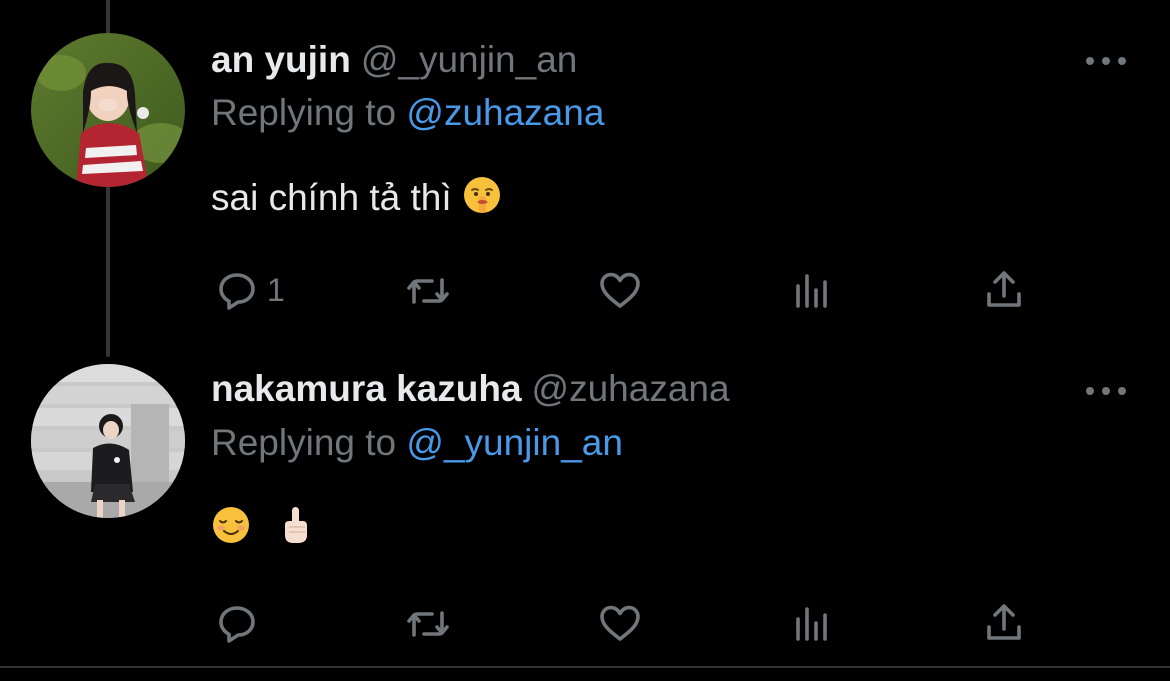 This screenshot has width=1170, height=681. I want to click on display-name: nakamura kazuha, so click(366, 388).